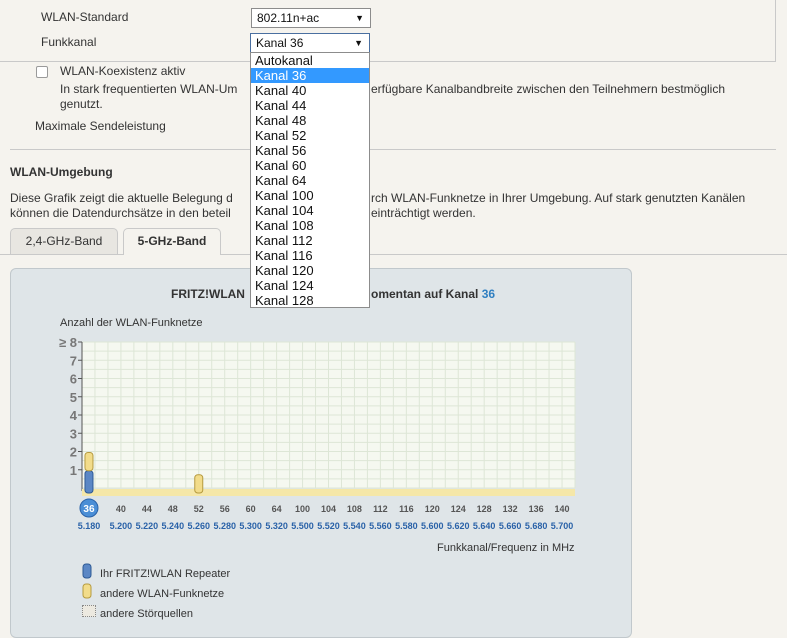 The height and width of the screenshot is (638, 787). I want to click on frequency-label: 5.540, so click(354, 526).